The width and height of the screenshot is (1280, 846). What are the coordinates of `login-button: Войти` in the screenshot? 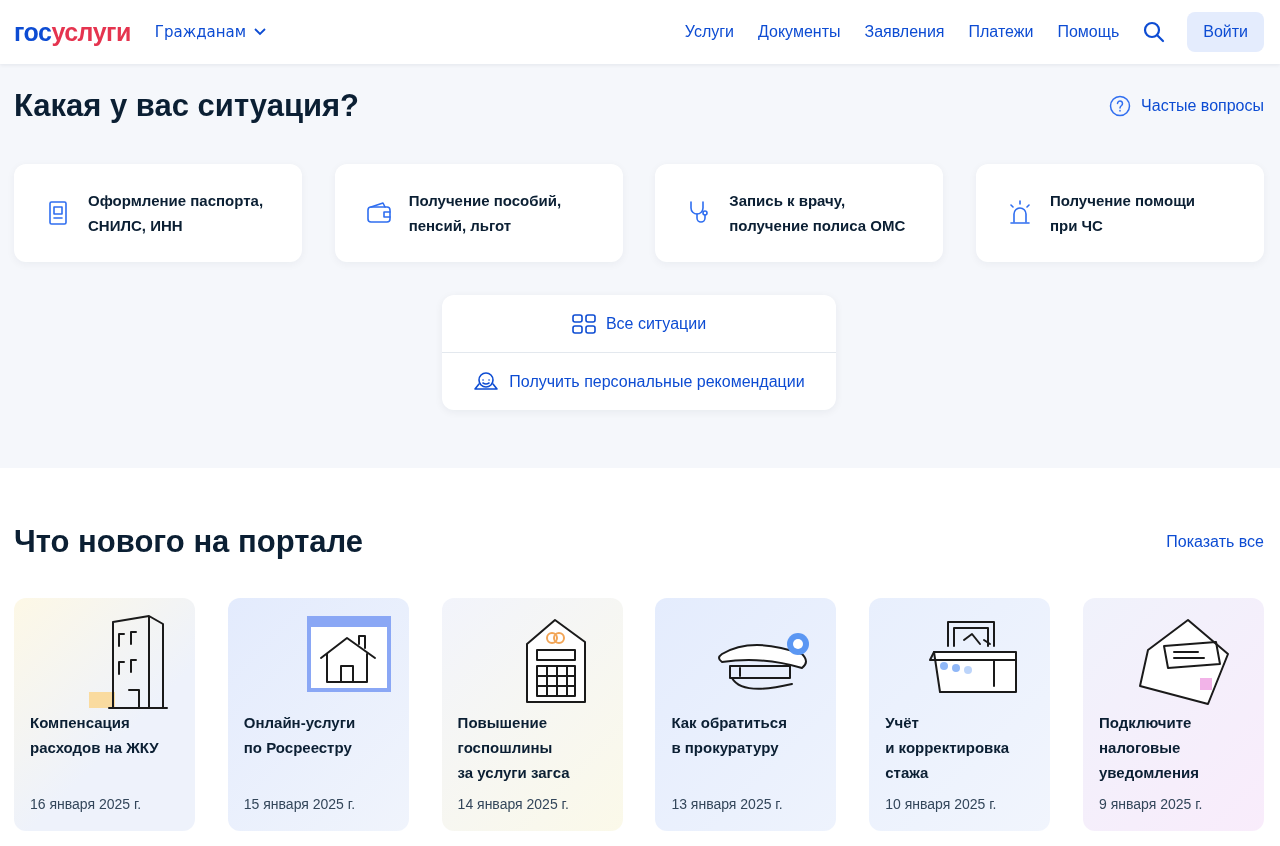 It's located at (1225, 32).